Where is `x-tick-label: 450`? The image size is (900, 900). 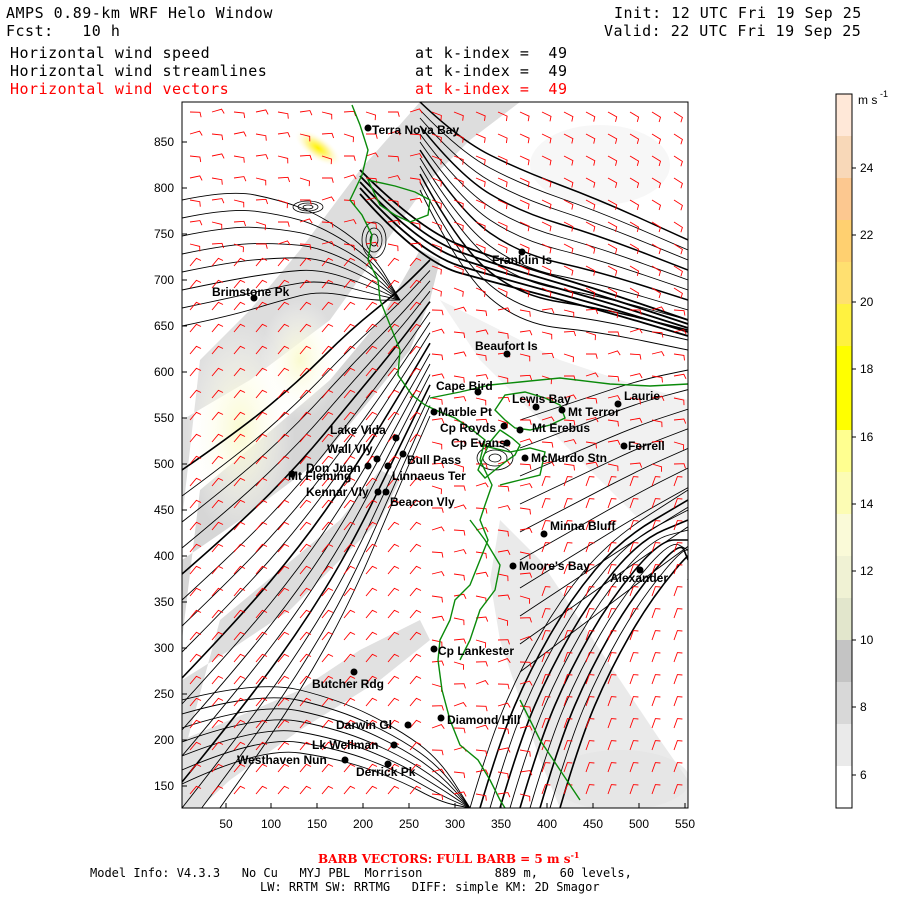 x-tick-label: 450 is located at coordinates (593, 824).